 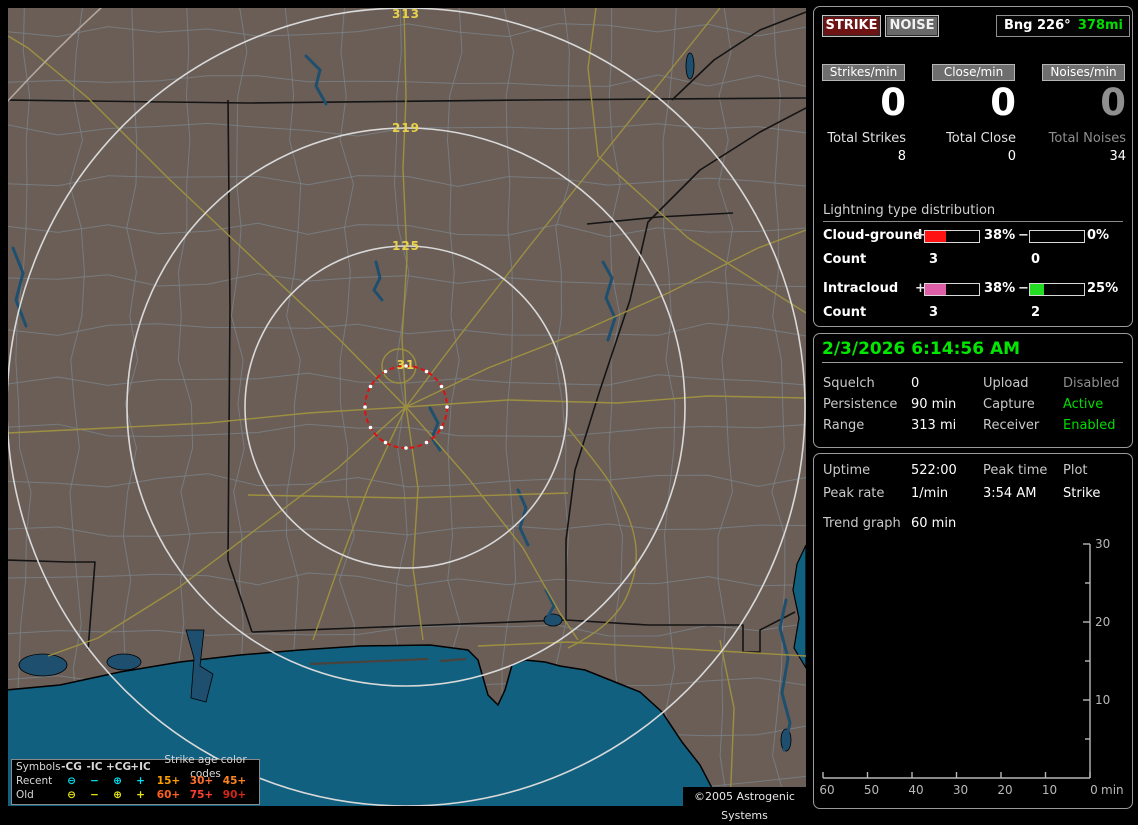 I want to click on squelch-label: Squelch, so click(x=849, y=383).